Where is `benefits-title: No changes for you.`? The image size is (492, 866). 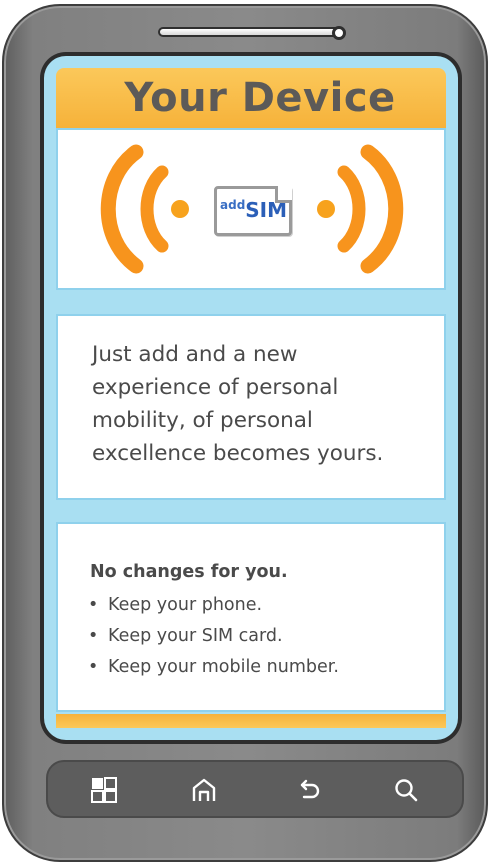
benefits-title: No changes for you. is located at coordinates (189, 572).